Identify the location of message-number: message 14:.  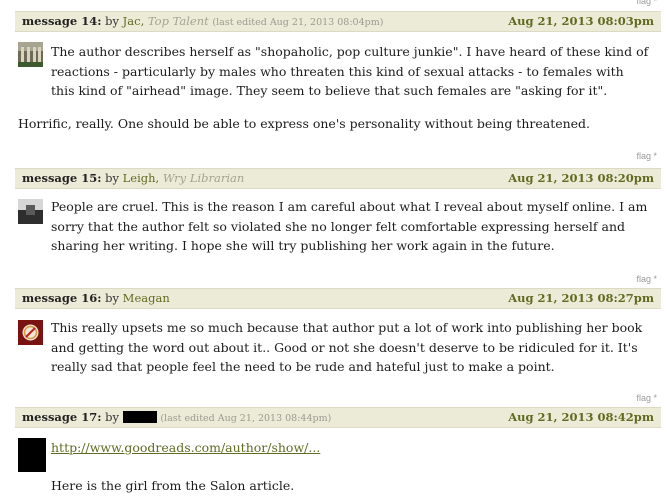
(62, 21).